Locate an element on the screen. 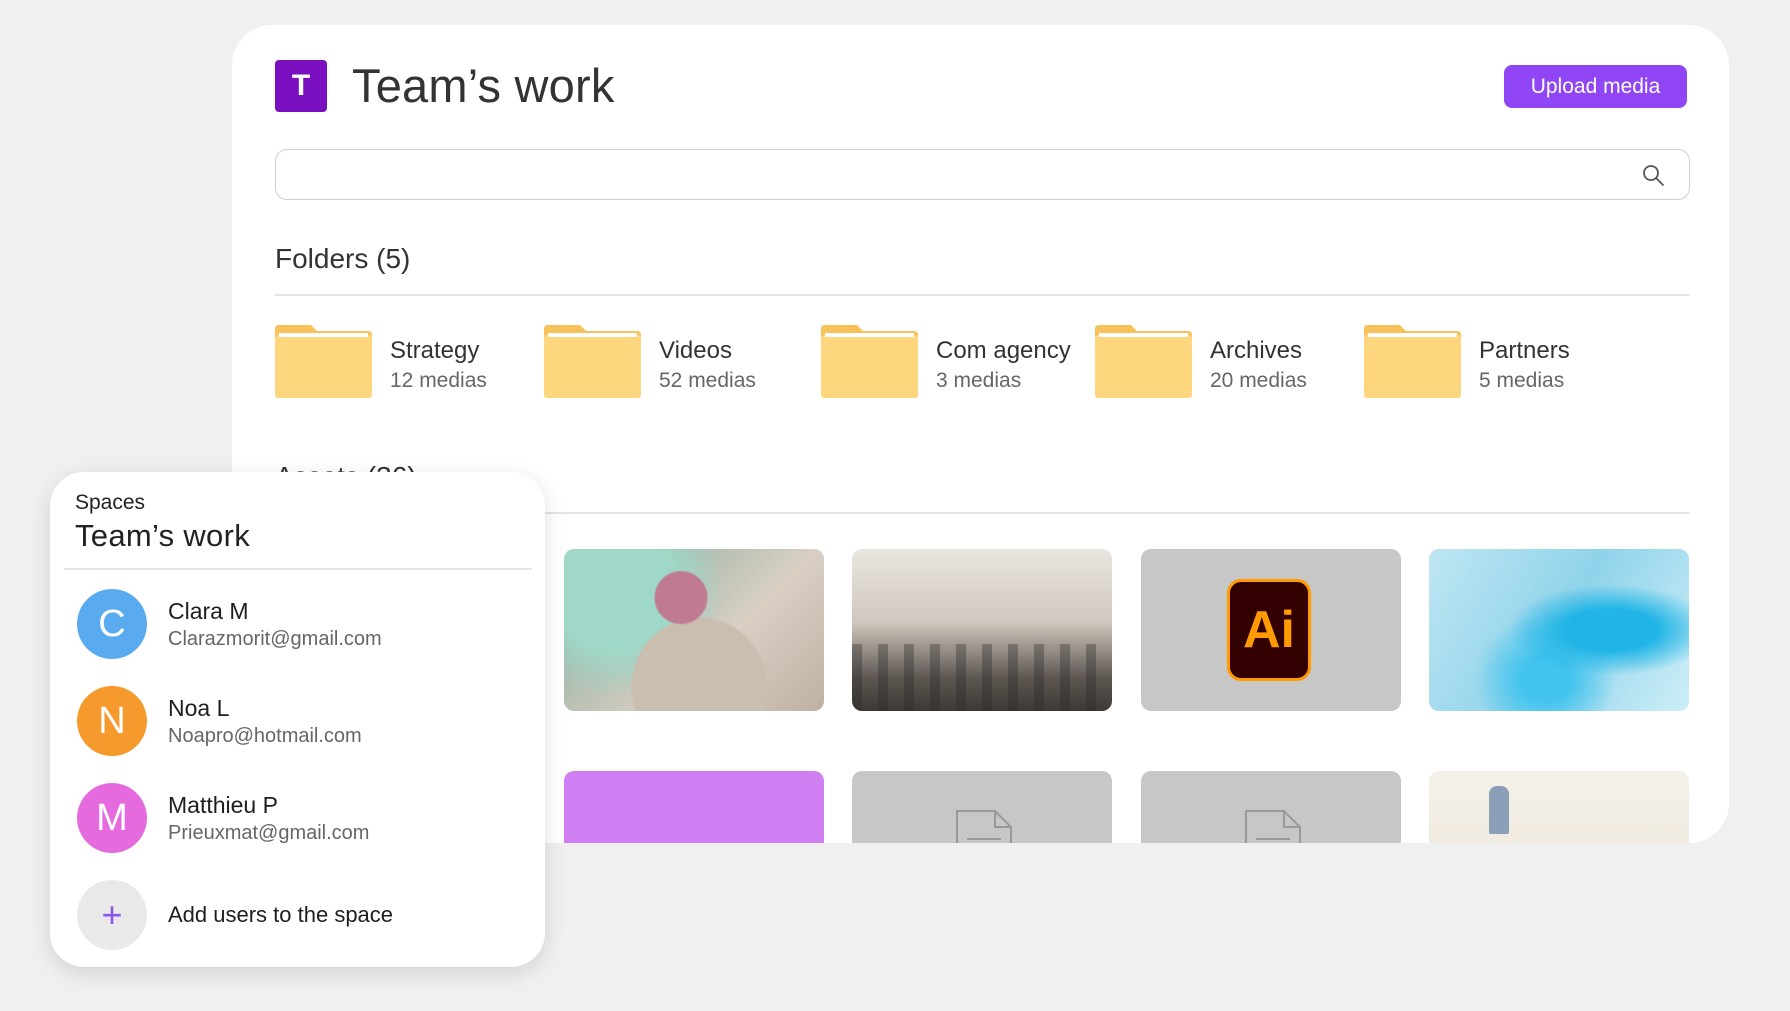 Image resolution: width=1790 pixels, height=1011 pixels. page-title: Team’s work is located at coordinates (483, 85).